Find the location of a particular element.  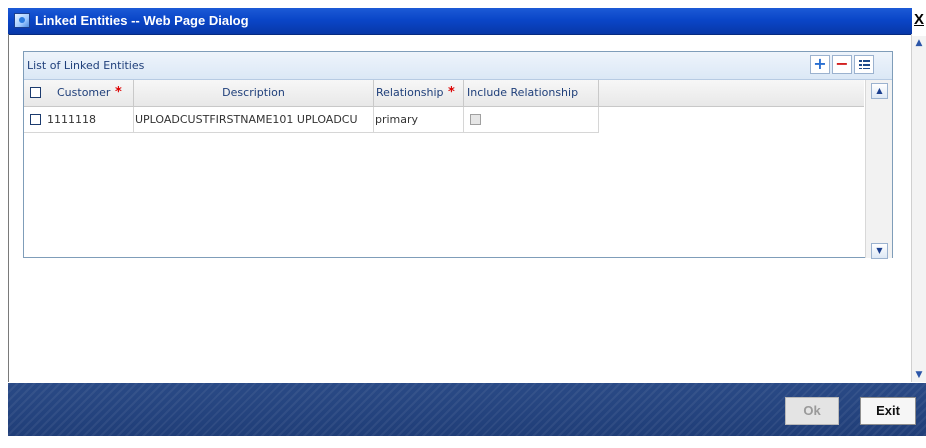

description-value: UPLOADCUSTFIRSTNAME101 UPLOADCU is located at coordinates (246, 119).